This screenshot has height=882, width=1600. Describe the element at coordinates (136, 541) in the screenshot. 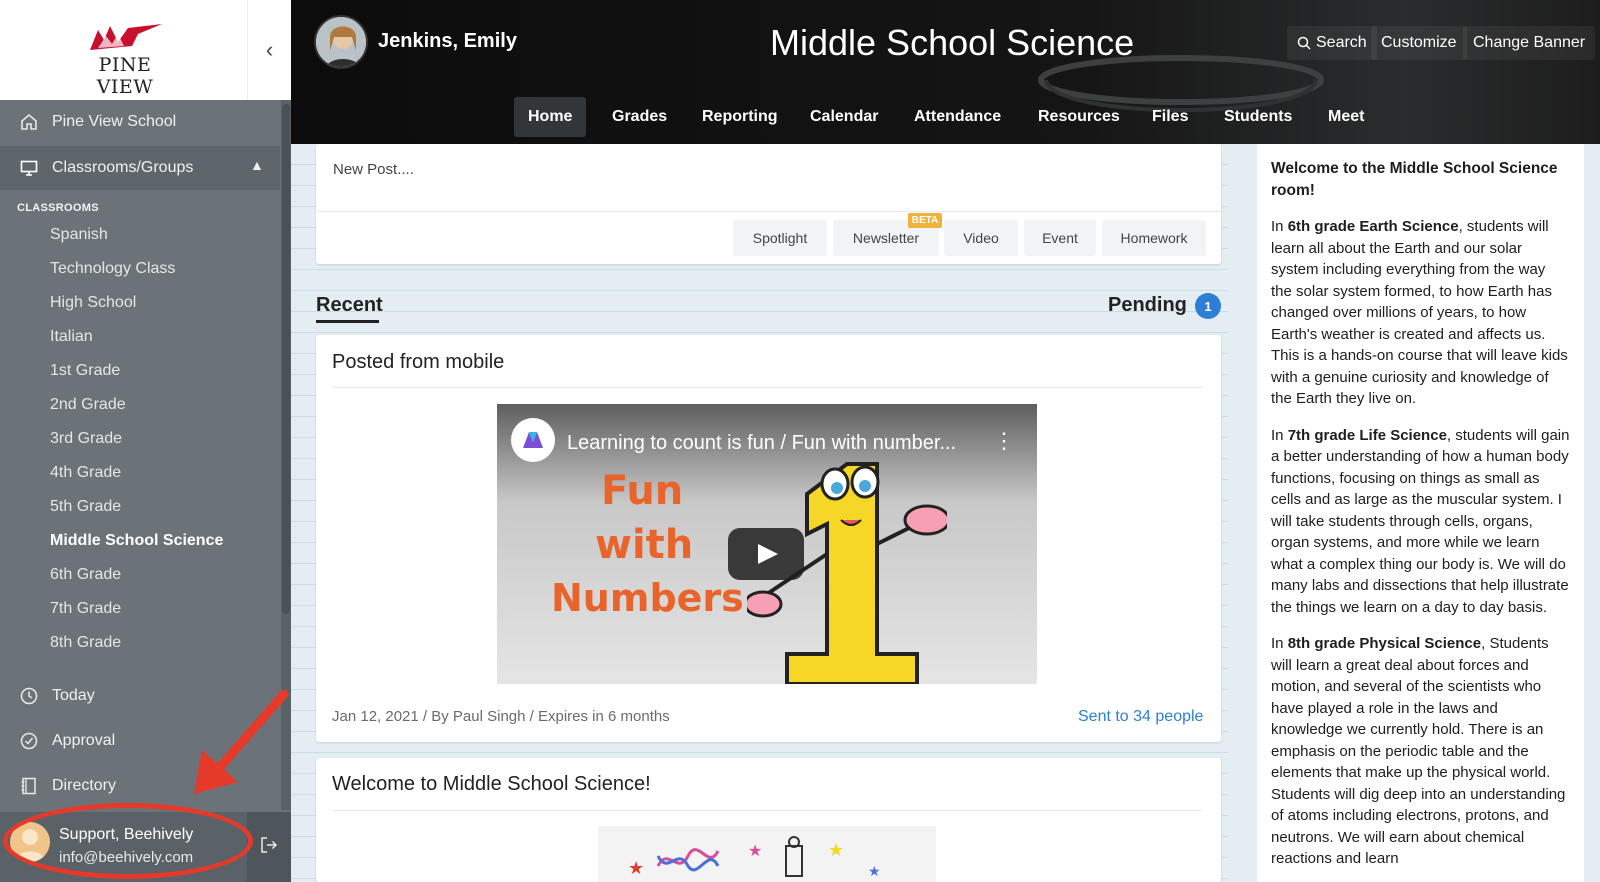

I see `classroom-item-active: Middle School Science` at that location.